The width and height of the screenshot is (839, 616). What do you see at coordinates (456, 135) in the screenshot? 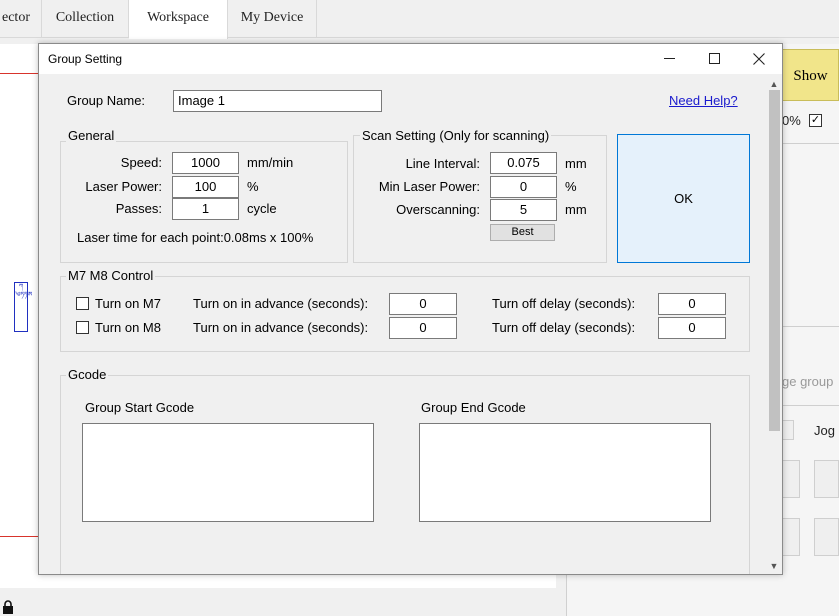
I see `scan-setting-legend: Scan Setting (Only for scanning)` at bounding box center [456, 135].